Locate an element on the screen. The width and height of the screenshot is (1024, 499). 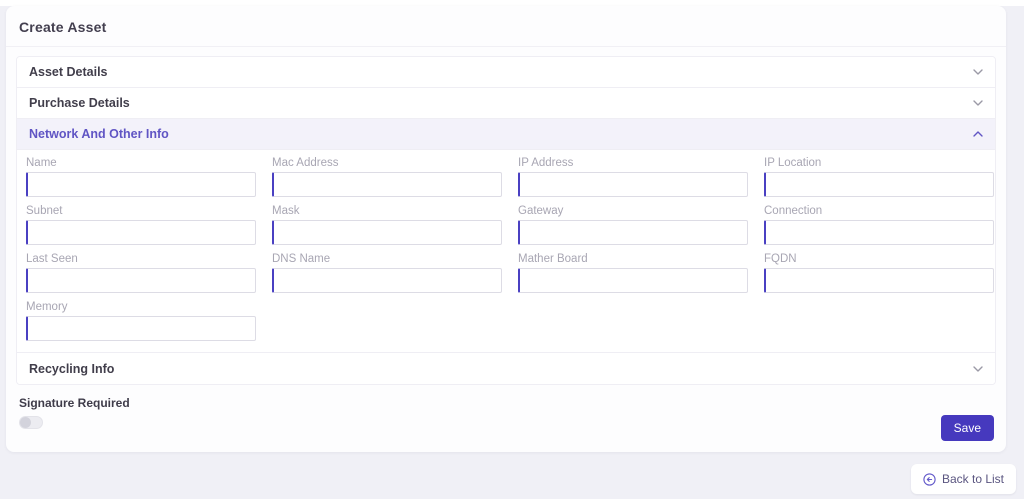
field-ip-location: IP Location is located at coordinates (879, 177).